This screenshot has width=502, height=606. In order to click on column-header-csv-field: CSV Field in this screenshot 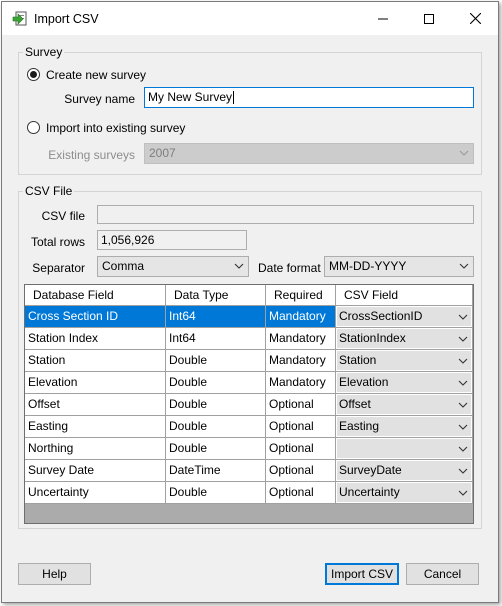, I will do `click(404, 295)`.